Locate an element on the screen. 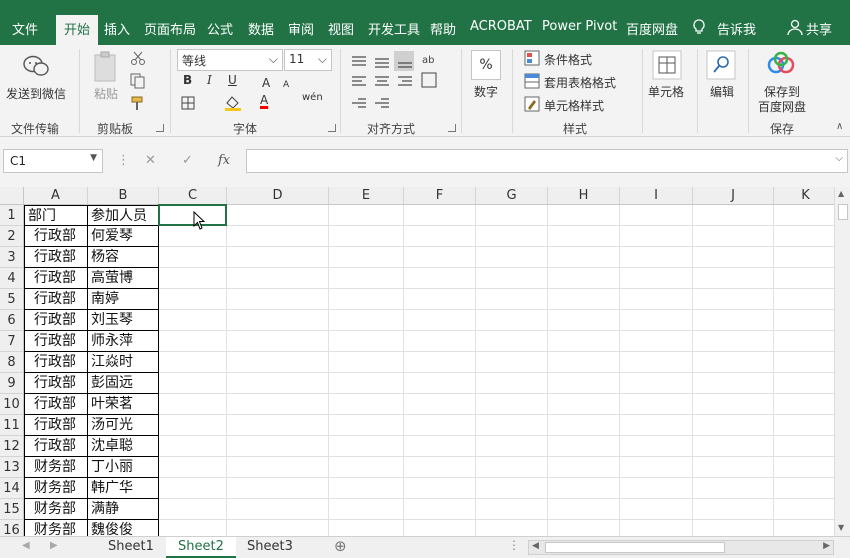 This screenshot has width=850, height=558. column-header-g: G is located at coordinates (512, 196).